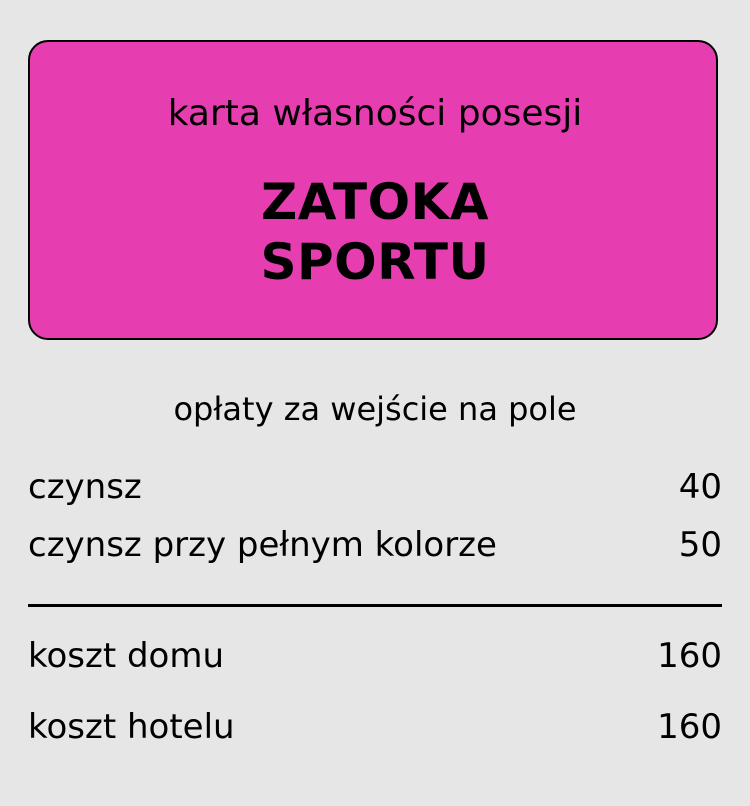 The width and height of the screenshot is (750, 806). Describe the element at coordinates (262, 545) in the screenshot. I see `rent-full-set-label: czynsz przy pełnym kolorze` at that location.